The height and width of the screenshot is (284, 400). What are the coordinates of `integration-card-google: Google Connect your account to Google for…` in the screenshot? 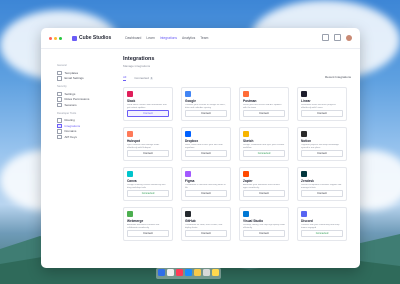 It's located at (206, 104).